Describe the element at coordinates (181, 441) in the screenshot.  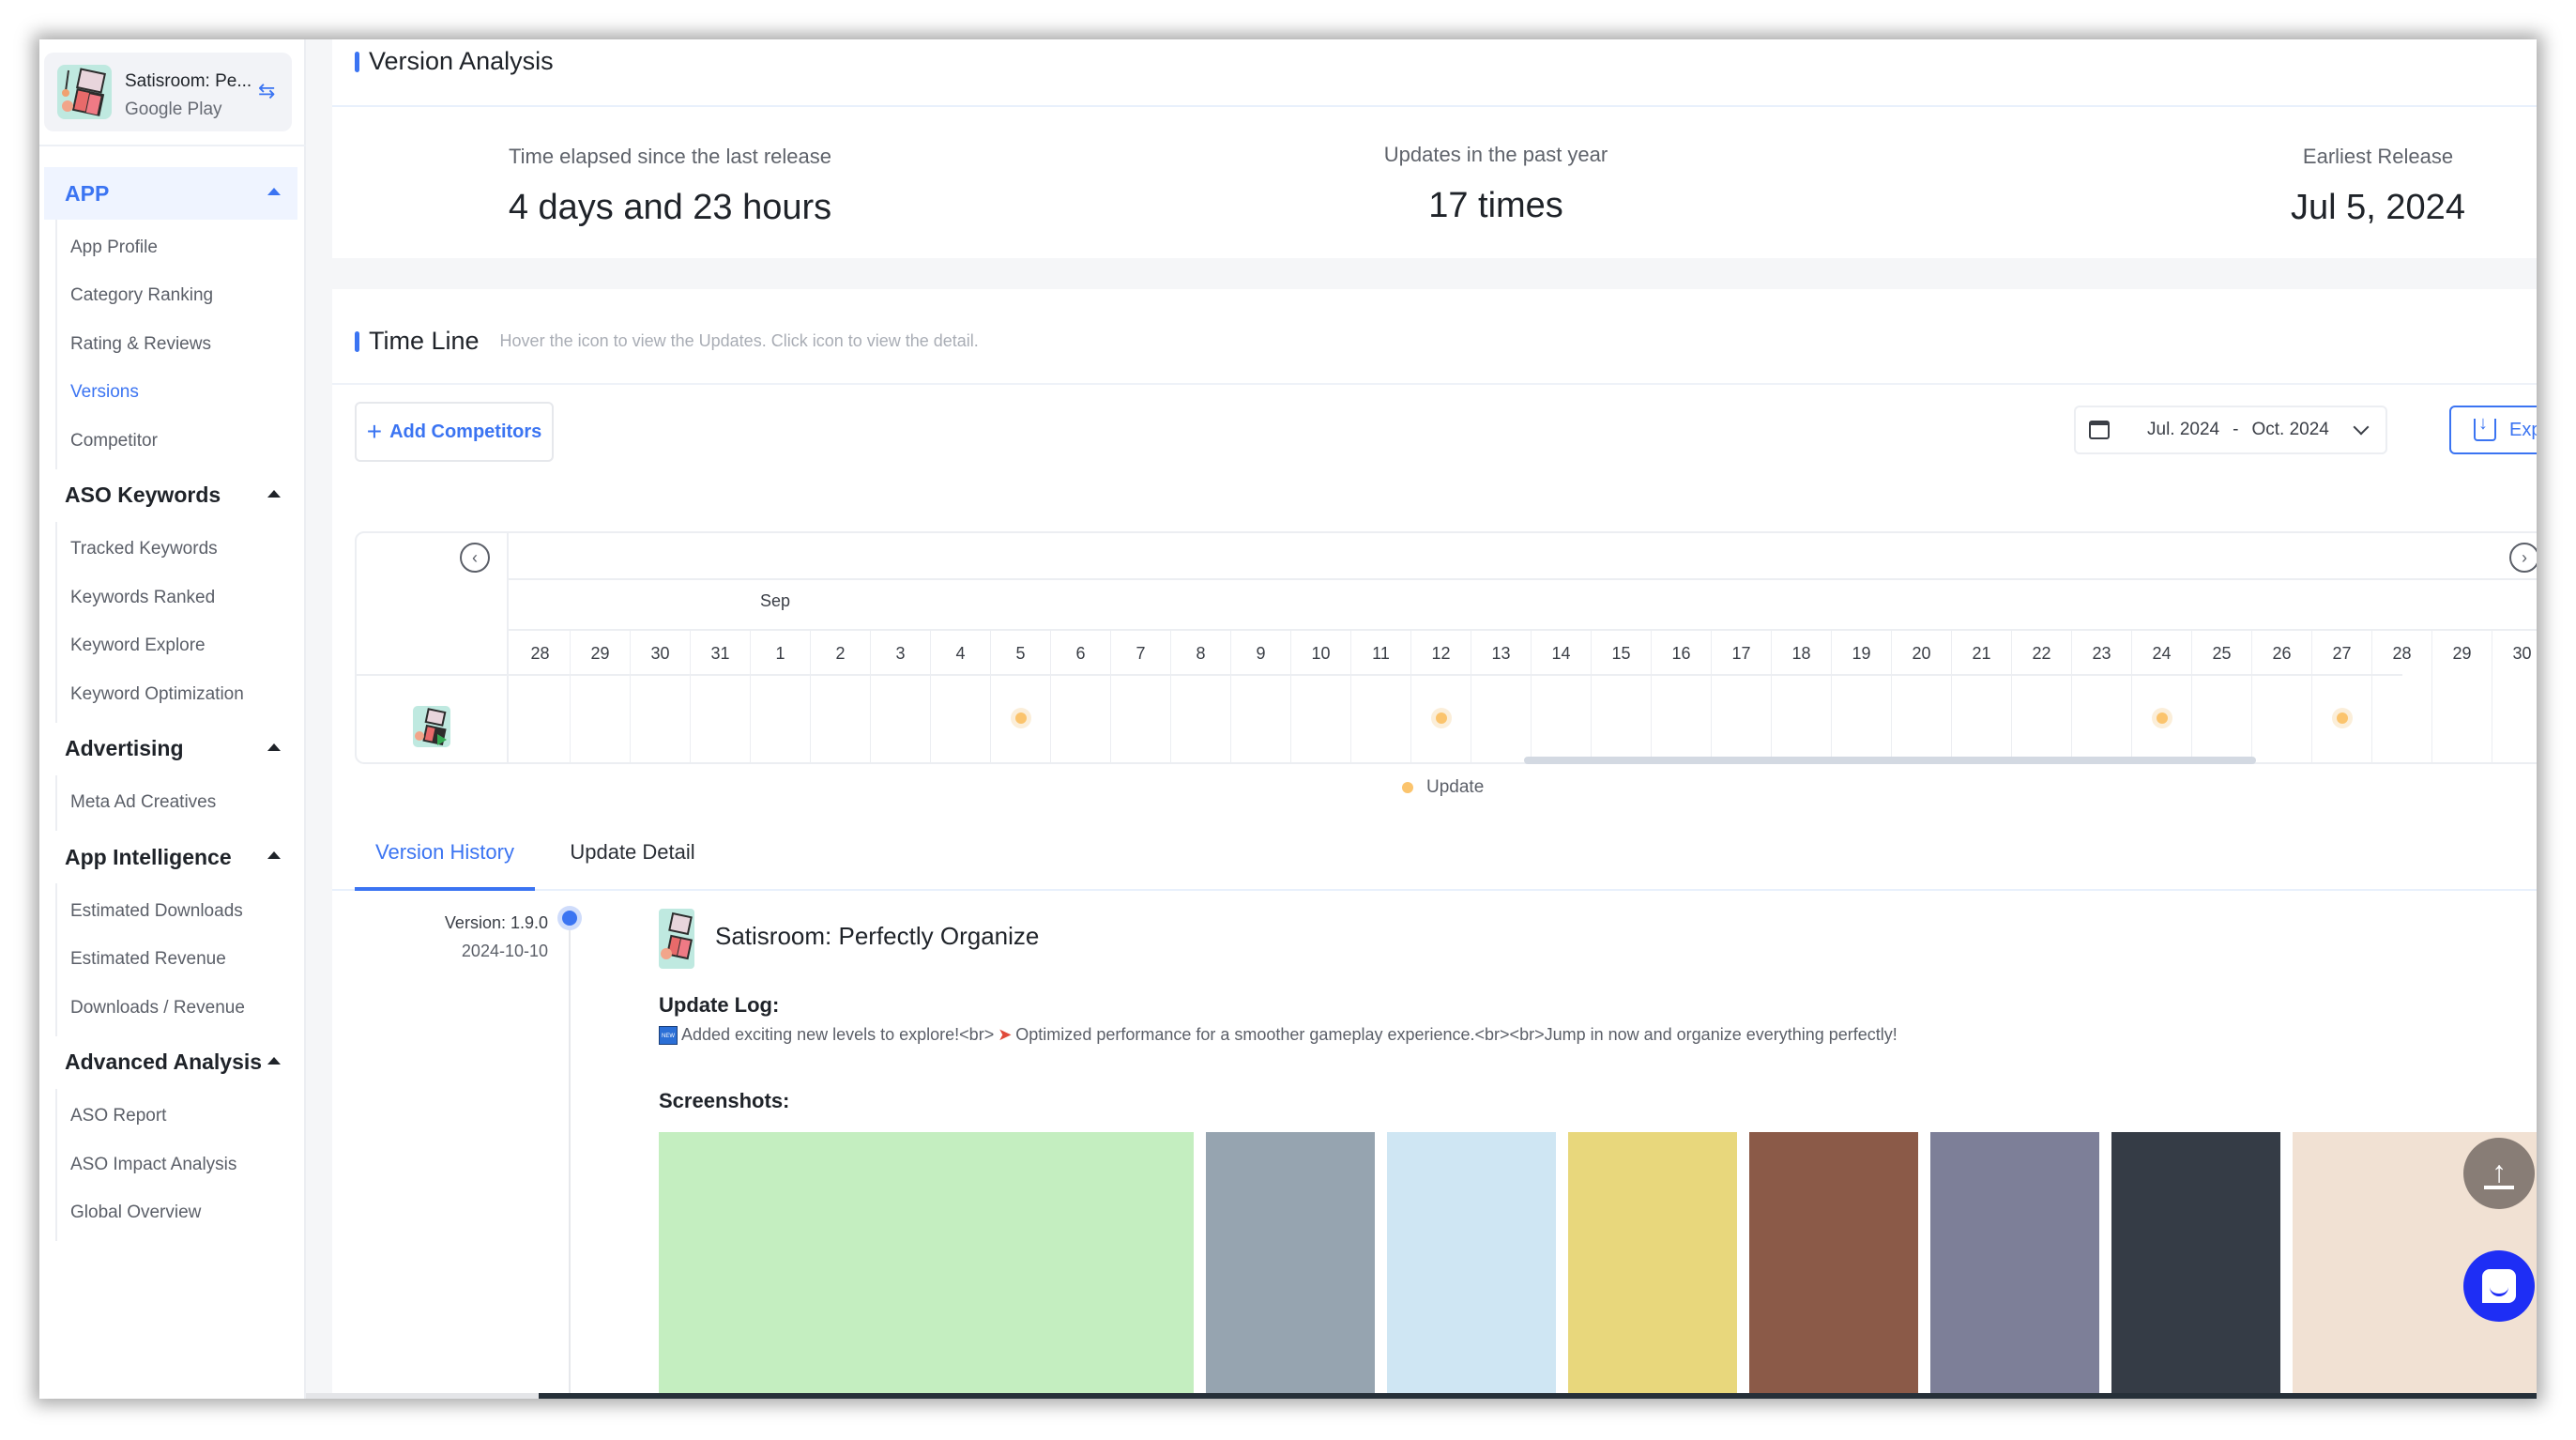
I see `sidebar-item-competitor: Competitor` at that location.